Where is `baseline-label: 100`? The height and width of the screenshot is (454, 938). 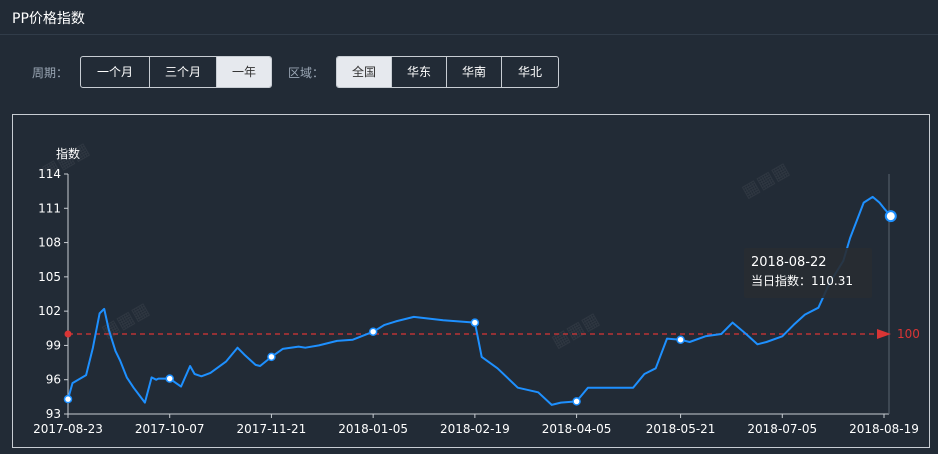 baseline-label: 100 is located at coordinates (908, 334).